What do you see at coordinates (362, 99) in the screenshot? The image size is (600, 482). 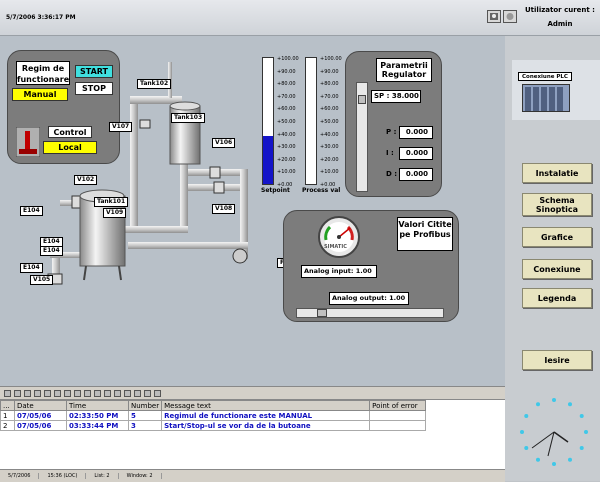 I see `sp-slider-thumb` at bounding box center [362, 99].